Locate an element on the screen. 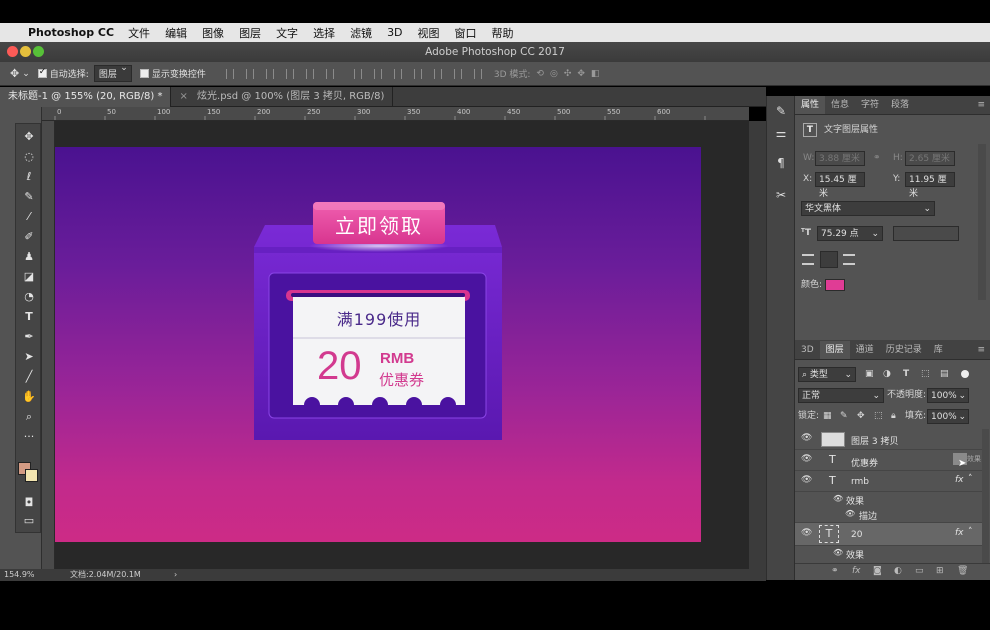 This screenshot has width=990, height=630. fill-field: 100% ⌄ is located at coordinates (948, 416).